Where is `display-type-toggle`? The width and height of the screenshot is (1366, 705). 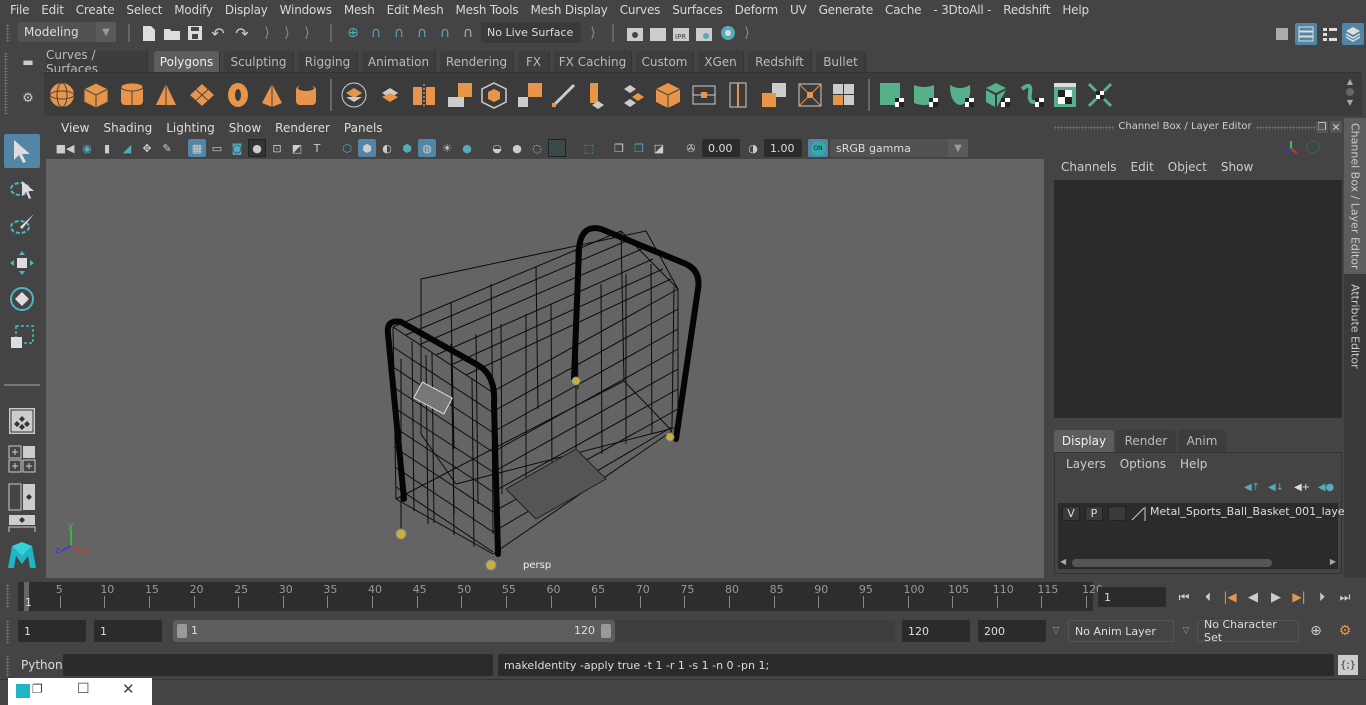 display-type-toggle is located at coordinates (1117, 513).